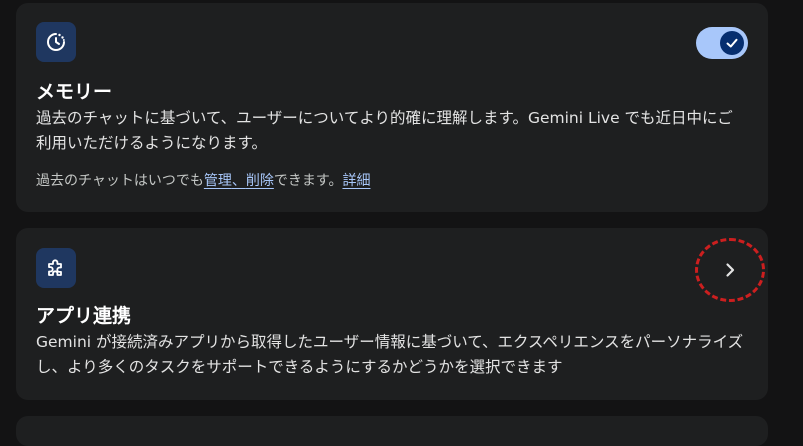  I want to click on memory-footnote: 過去のチャットはいつでも管理、削除できます。詳細, so click(203, 181).